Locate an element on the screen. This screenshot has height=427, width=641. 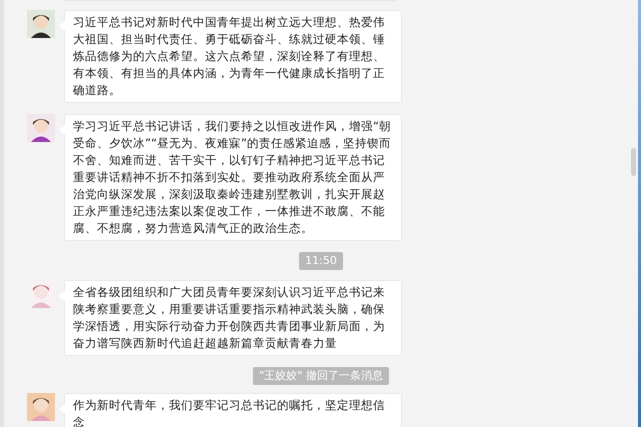
timestamp: 11:50 is located at coordinates (321, 261).